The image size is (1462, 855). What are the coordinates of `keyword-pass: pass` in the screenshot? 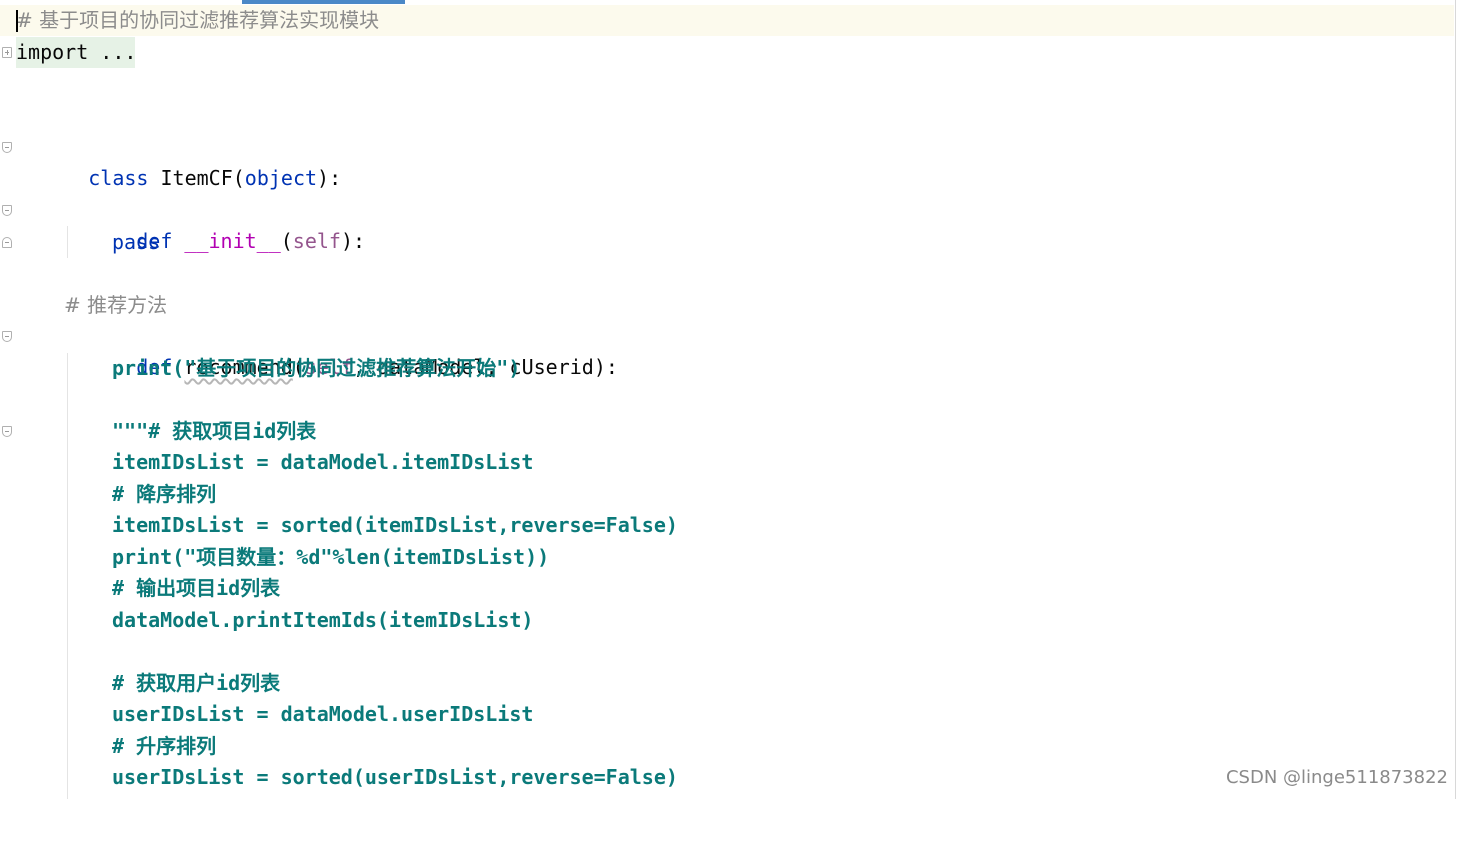 It's located at (136, 242).